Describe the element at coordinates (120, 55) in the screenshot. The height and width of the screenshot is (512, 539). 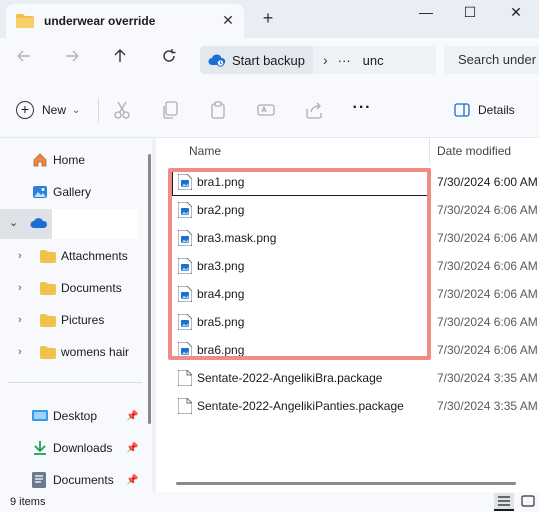
I see `arrow-up-icon` at that location.